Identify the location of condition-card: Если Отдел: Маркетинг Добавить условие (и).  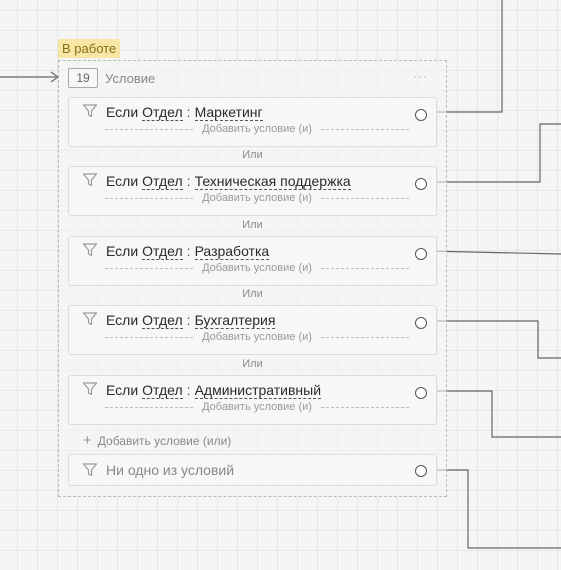
(252, 122).